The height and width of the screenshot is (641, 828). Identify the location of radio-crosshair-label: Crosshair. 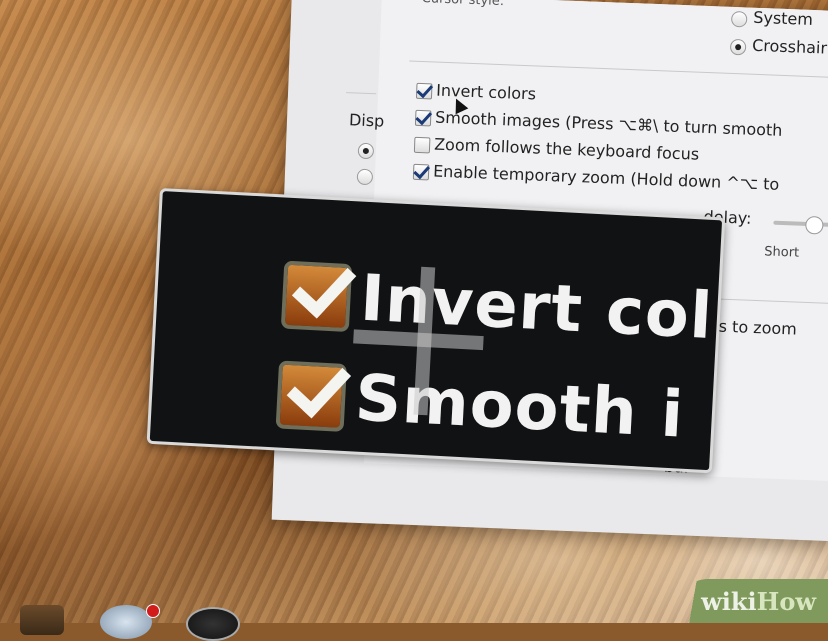
(789, 46).